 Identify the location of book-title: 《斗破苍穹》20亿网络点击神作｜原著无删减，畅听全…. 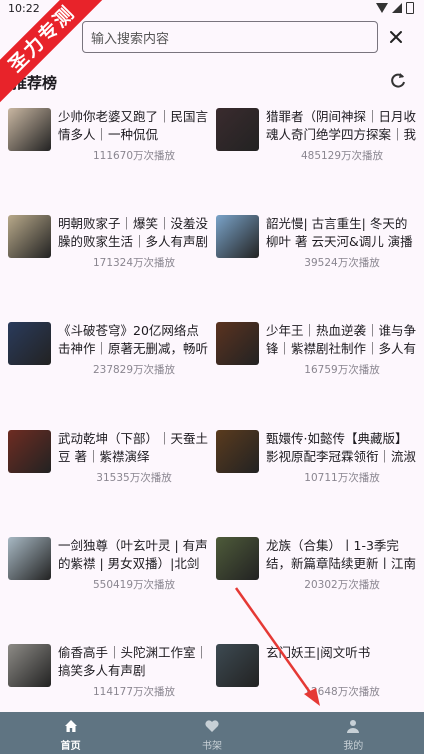
(133, 339).